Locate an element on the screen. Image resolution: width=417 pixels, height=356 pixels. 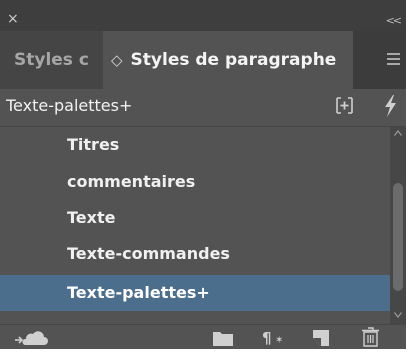
scroll-thumb is located at coordinates (398, 237).